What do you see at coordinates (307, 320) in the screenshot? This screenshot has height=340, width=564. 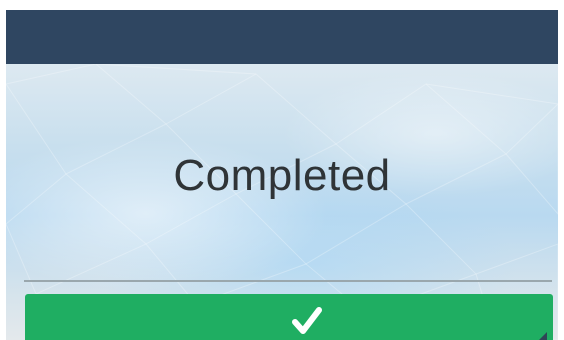 I see `check-icon` at bounding box center [307, 320].